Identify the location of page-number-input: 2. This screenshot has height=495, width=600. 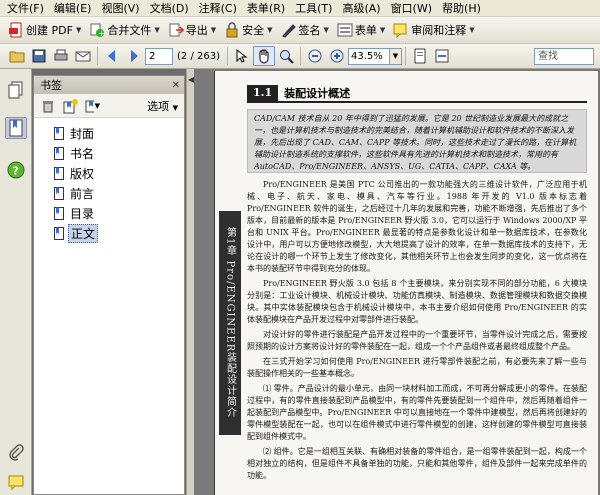
(159, 56).